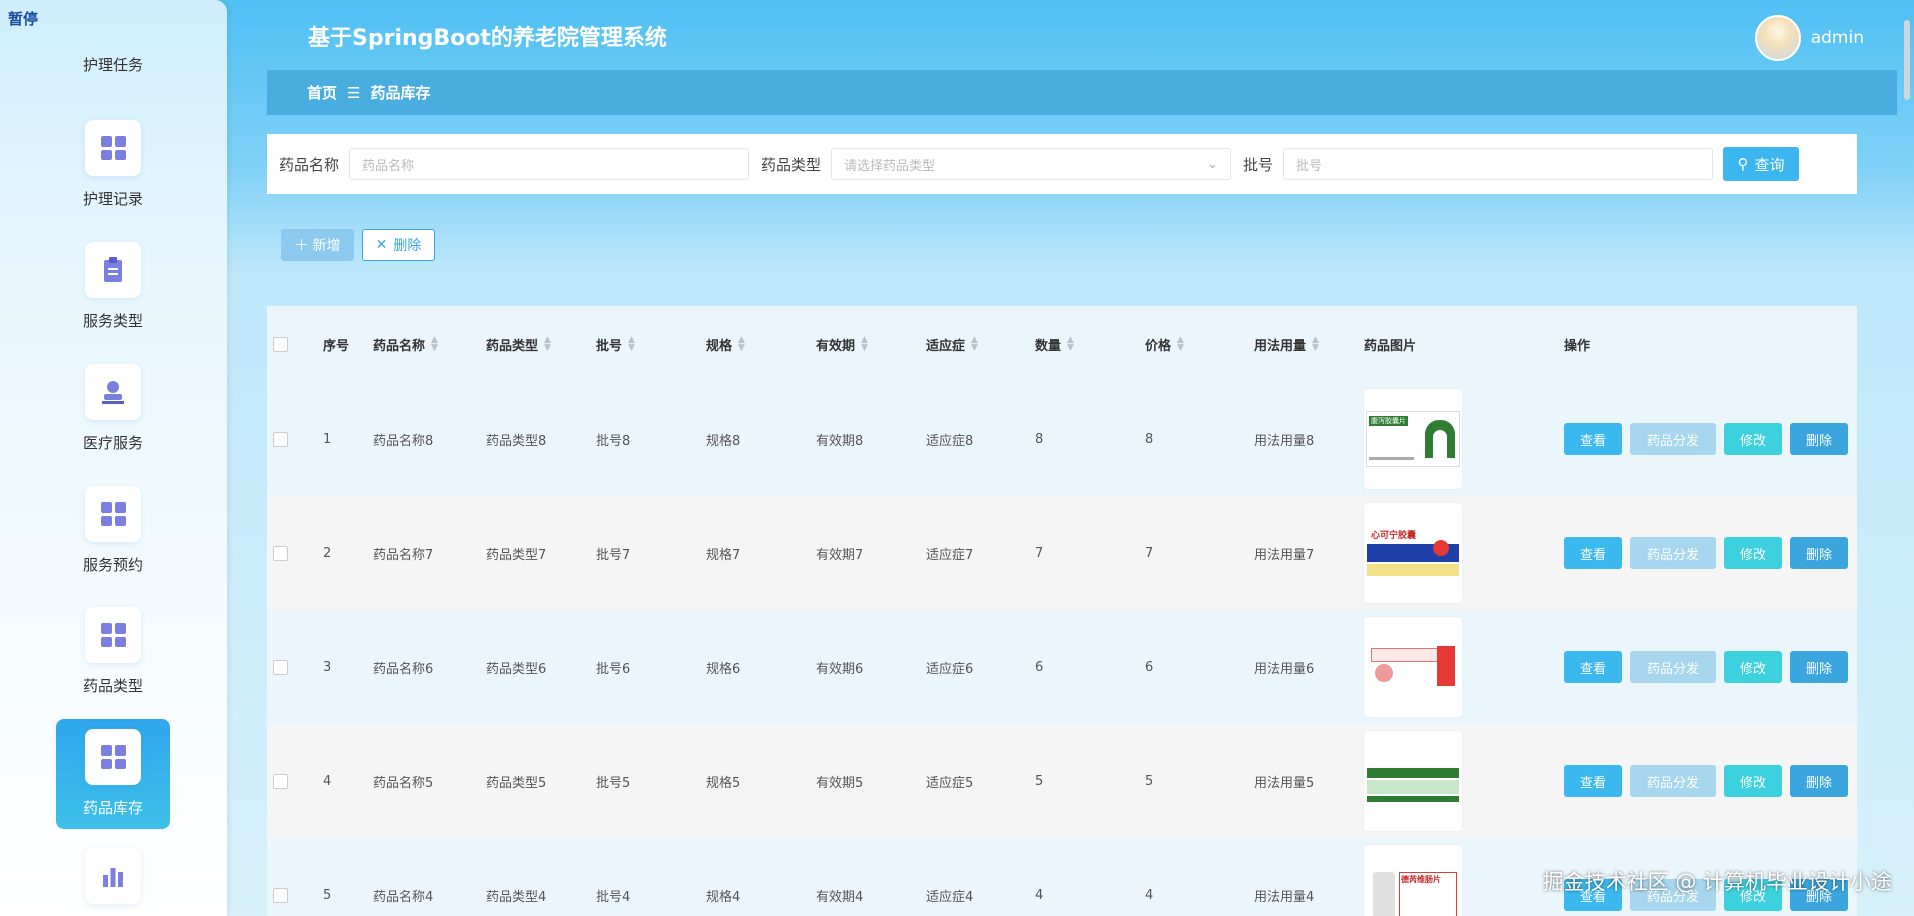  I want to click on cell-name: 药品名称6, so click(403, 669).